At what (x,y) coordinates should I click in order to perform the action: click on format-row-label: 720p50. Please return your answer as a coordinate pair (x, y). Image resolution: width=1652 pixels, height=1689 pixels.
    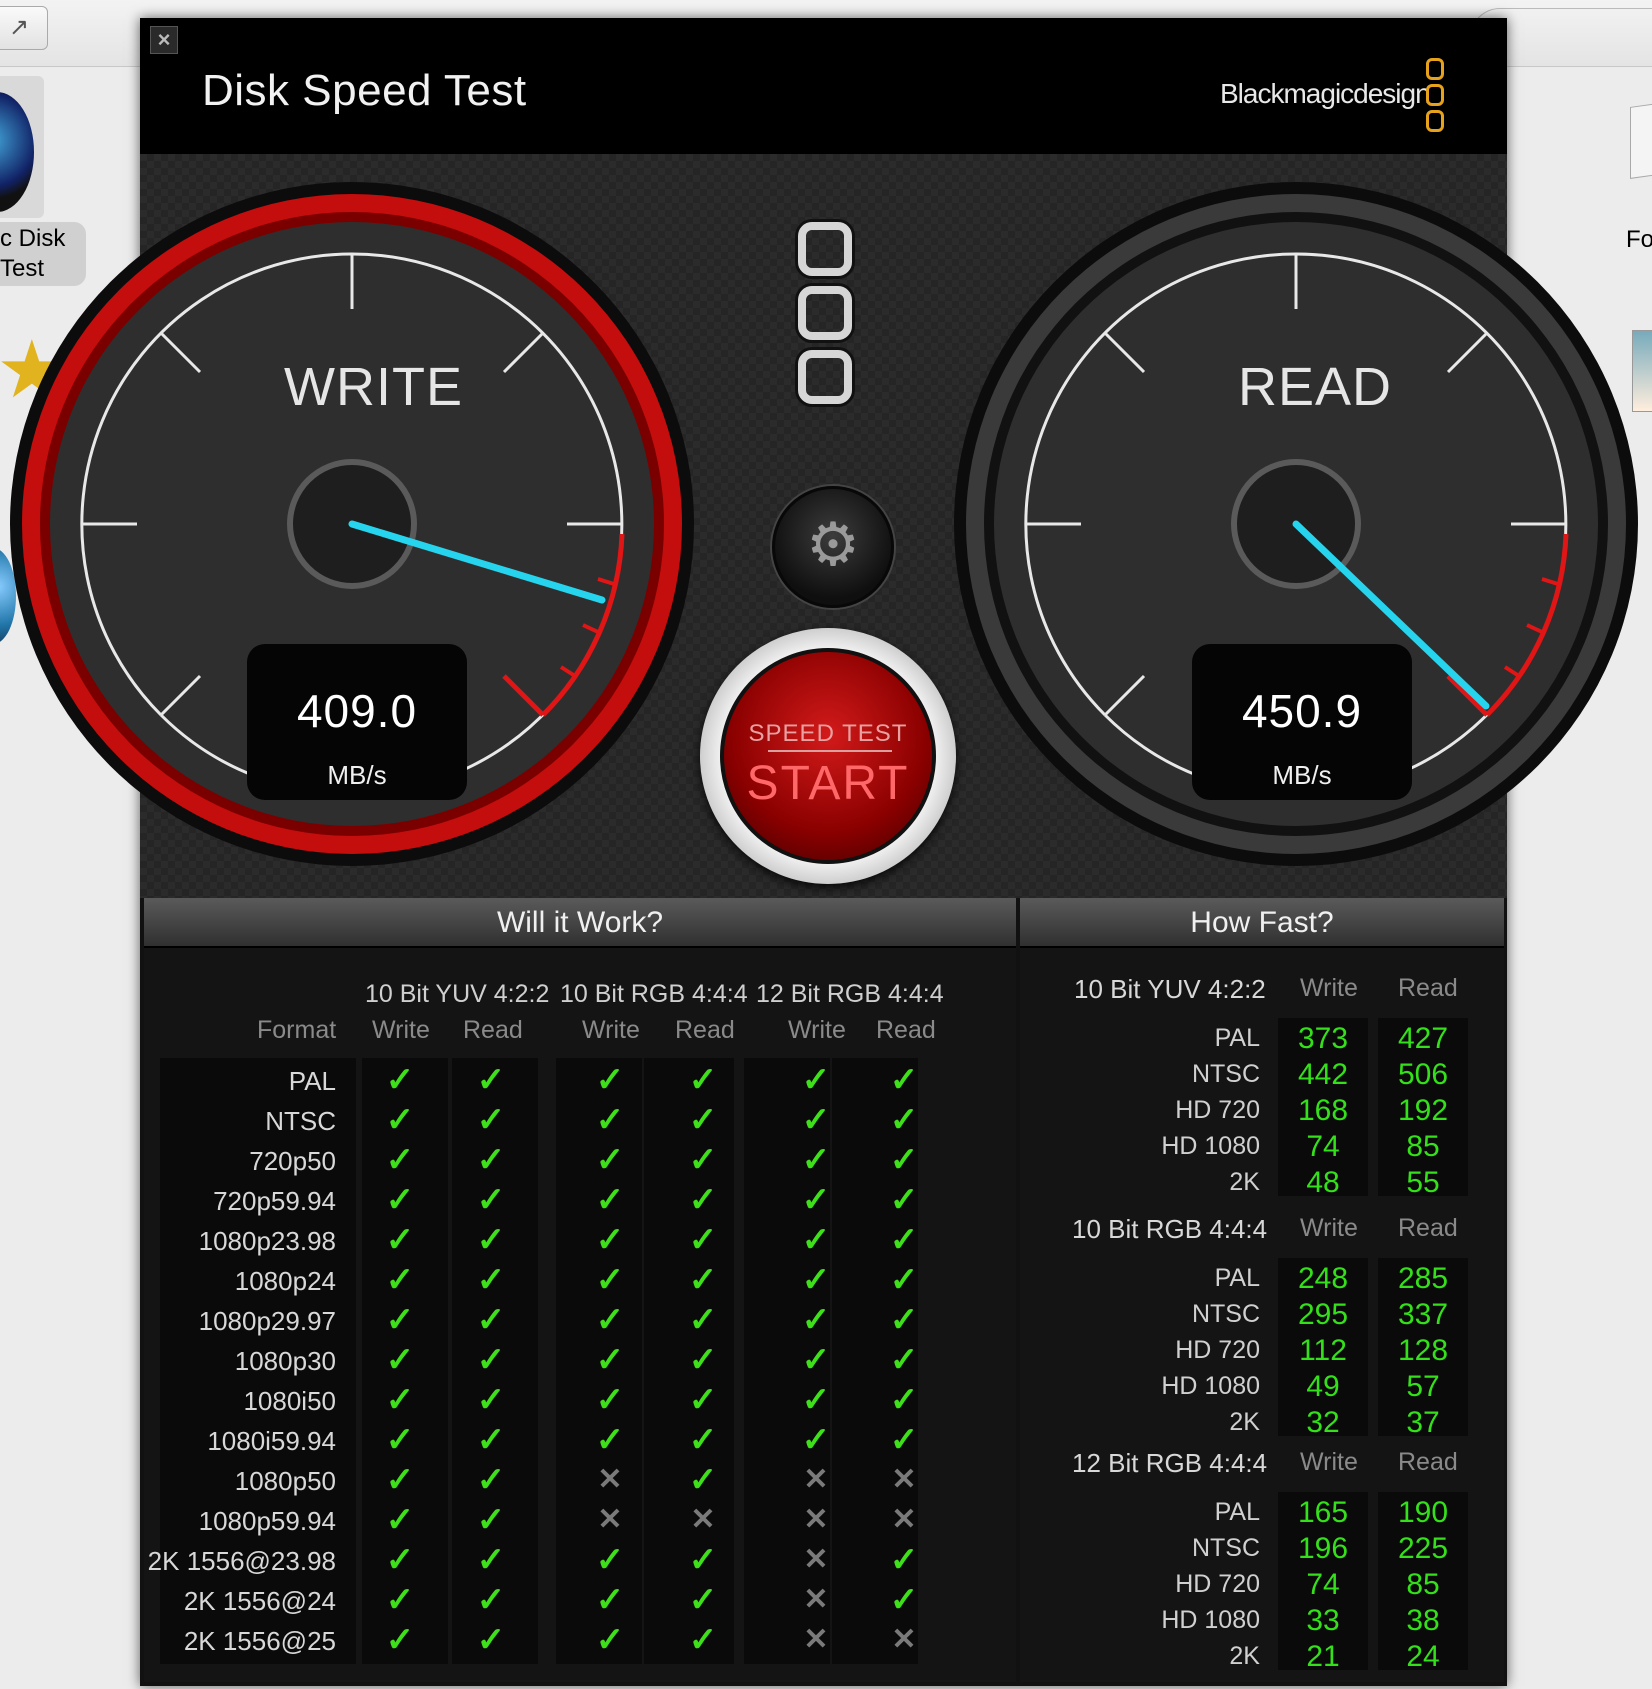
    Looking at the image, I should click on (292, 1161).